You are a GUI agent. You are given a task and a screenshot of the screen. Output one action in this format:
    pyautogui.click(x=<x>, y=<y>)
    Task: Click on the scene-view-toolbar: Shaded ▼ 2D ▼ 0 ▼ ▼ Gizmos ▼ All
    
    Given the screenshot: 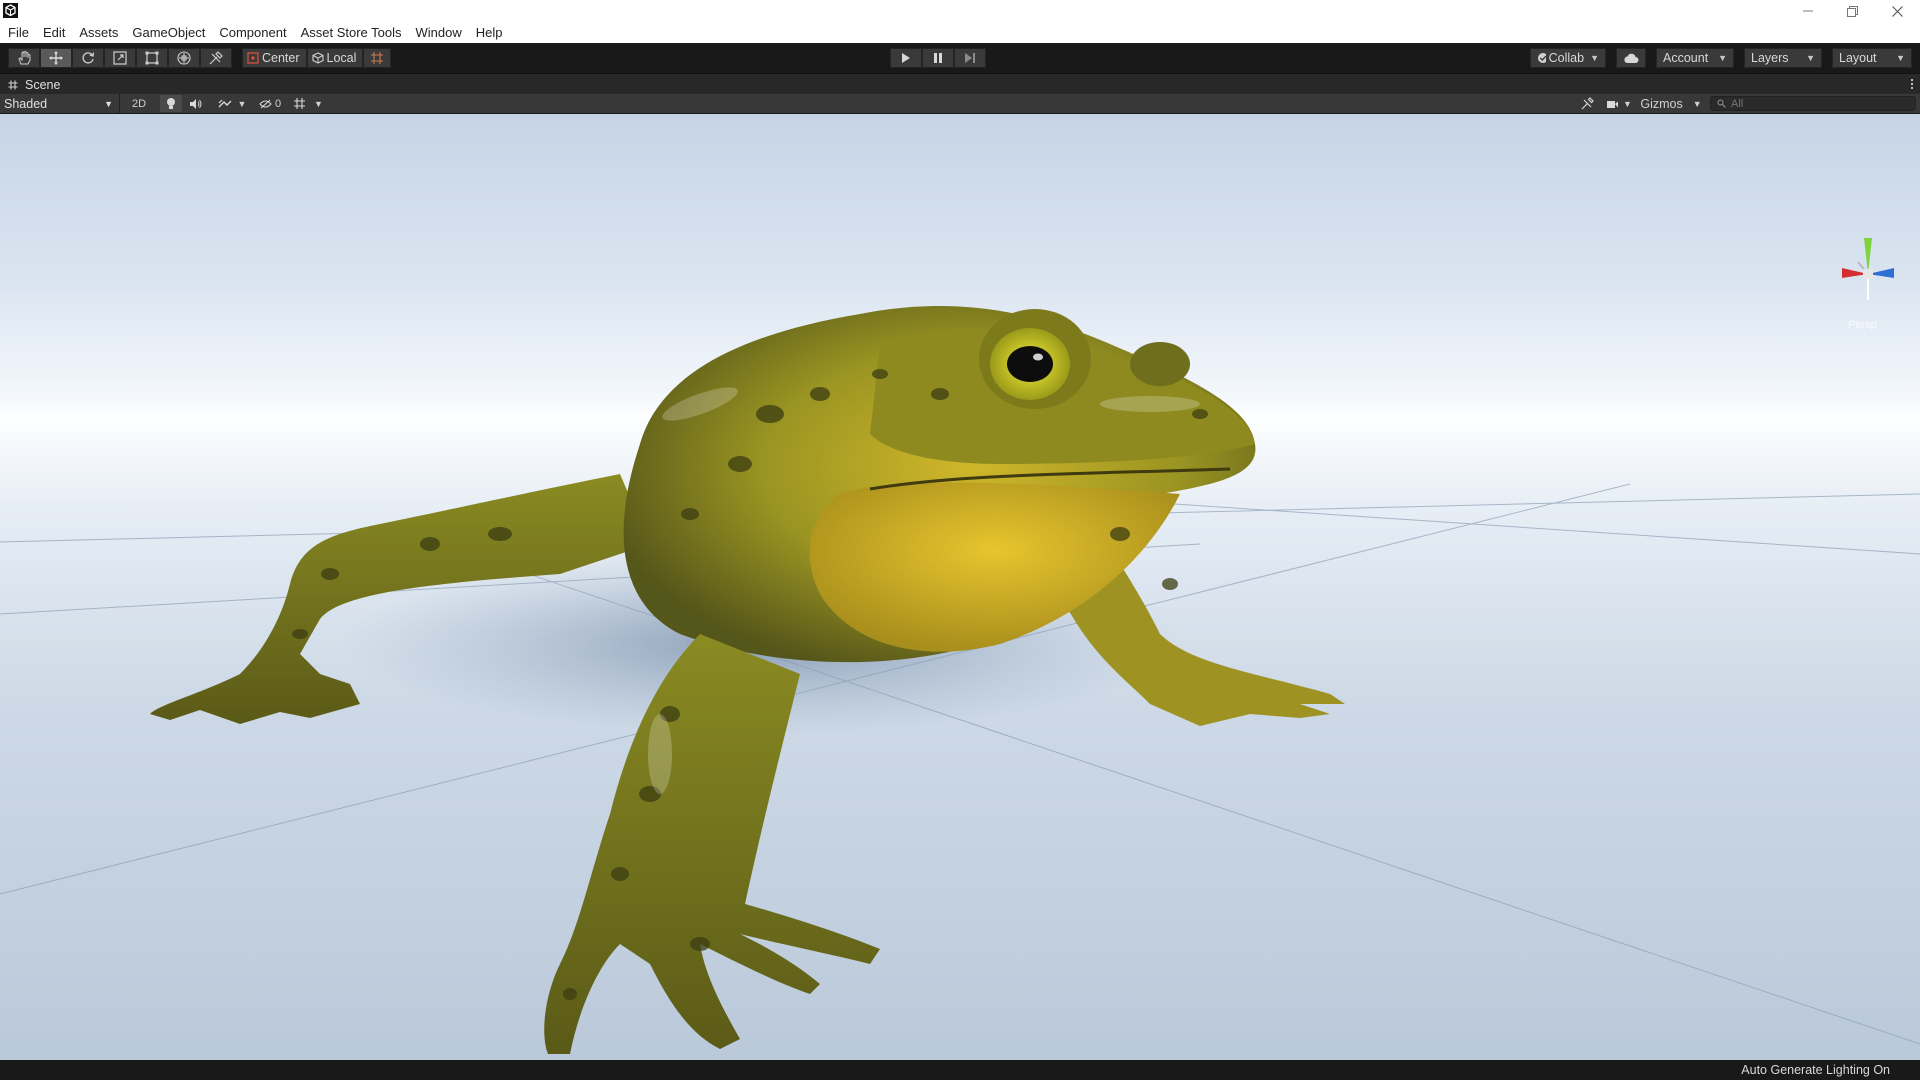 What is the action you would take?
    pyautogui.click(x=960, y=104)
    